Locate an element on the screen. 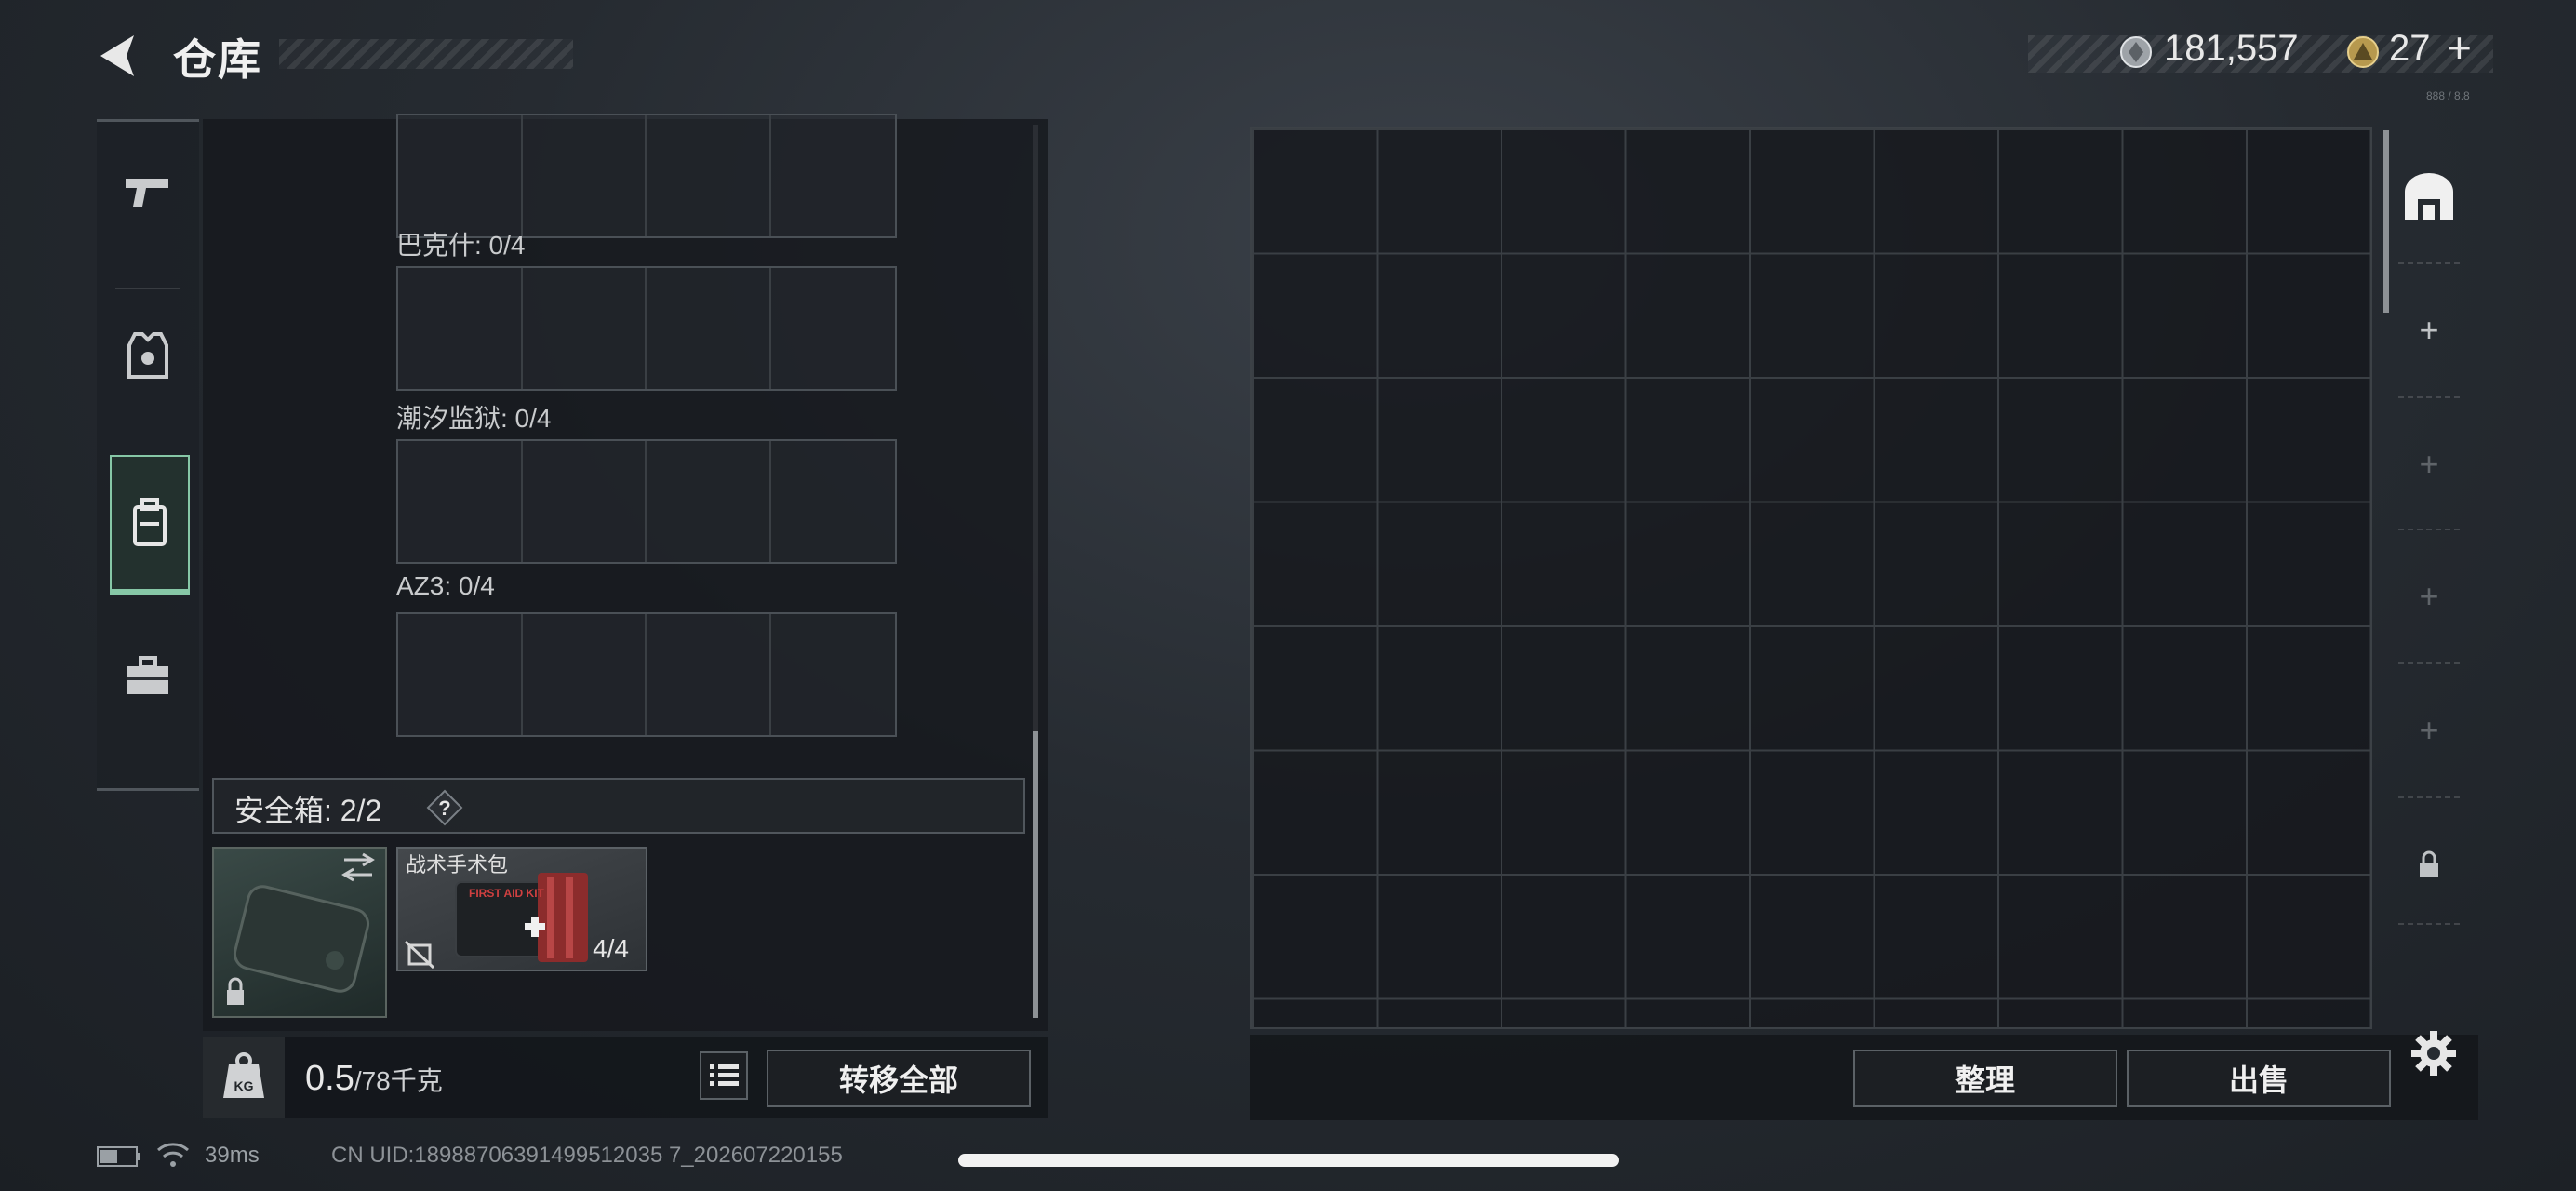  weight-value: 0.5/78千克 is located at coordinates (374, 1079).